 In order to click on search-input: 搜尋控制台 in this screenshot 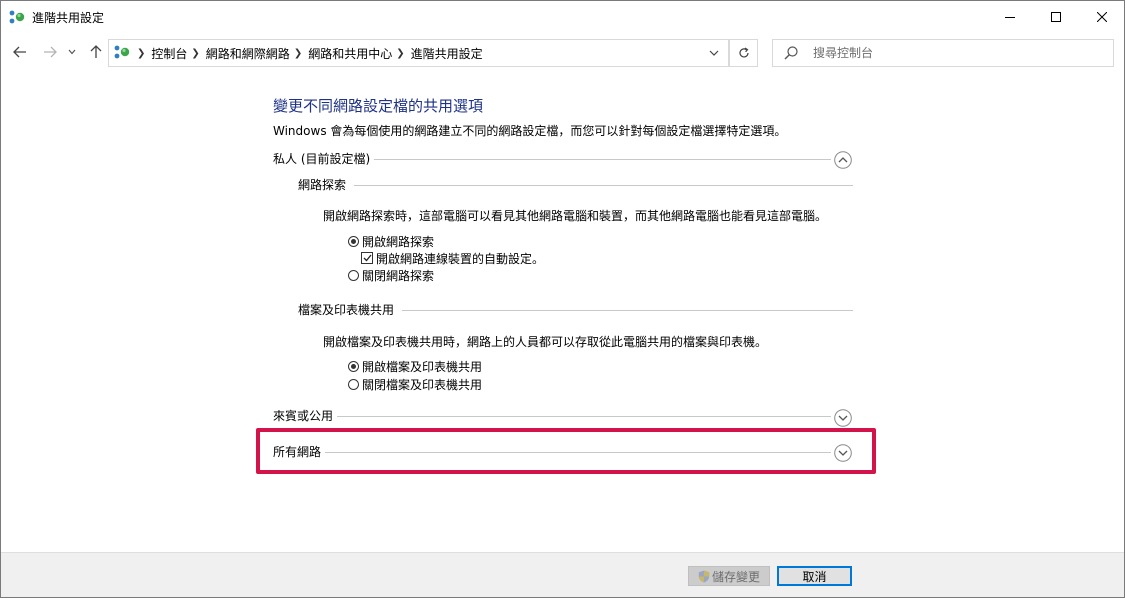, I will do `click(943, 53)`.